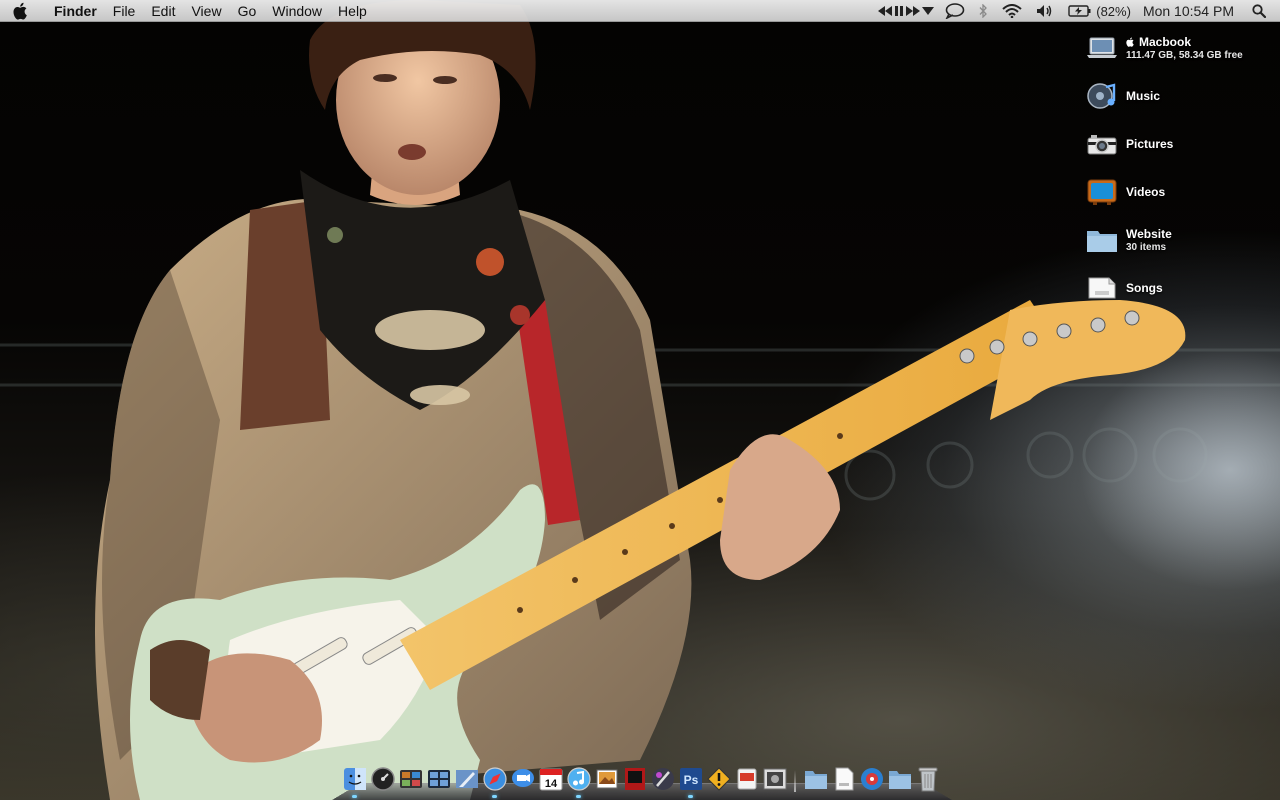 The image size is (1280, 800). I want to click on volume-icon, so click(1045, 11).